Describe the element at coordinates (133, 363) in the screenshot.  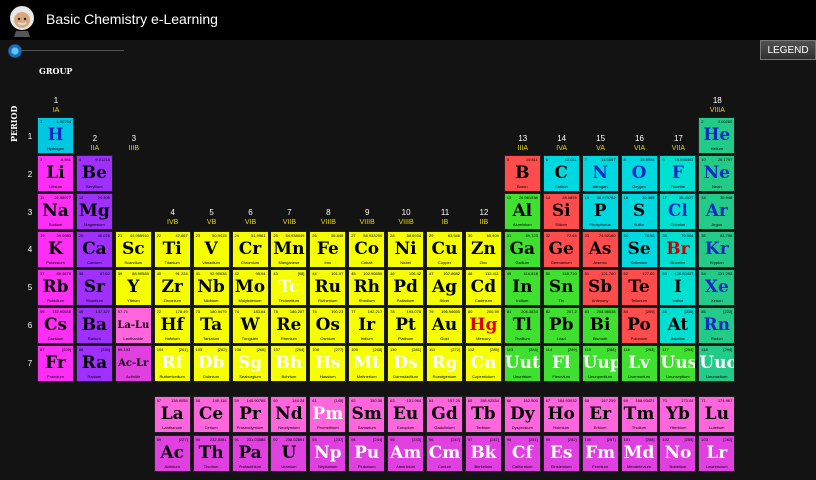
I see `element-tile-ac-lr: 89-103 Ac-Lr Actinide` at that location.